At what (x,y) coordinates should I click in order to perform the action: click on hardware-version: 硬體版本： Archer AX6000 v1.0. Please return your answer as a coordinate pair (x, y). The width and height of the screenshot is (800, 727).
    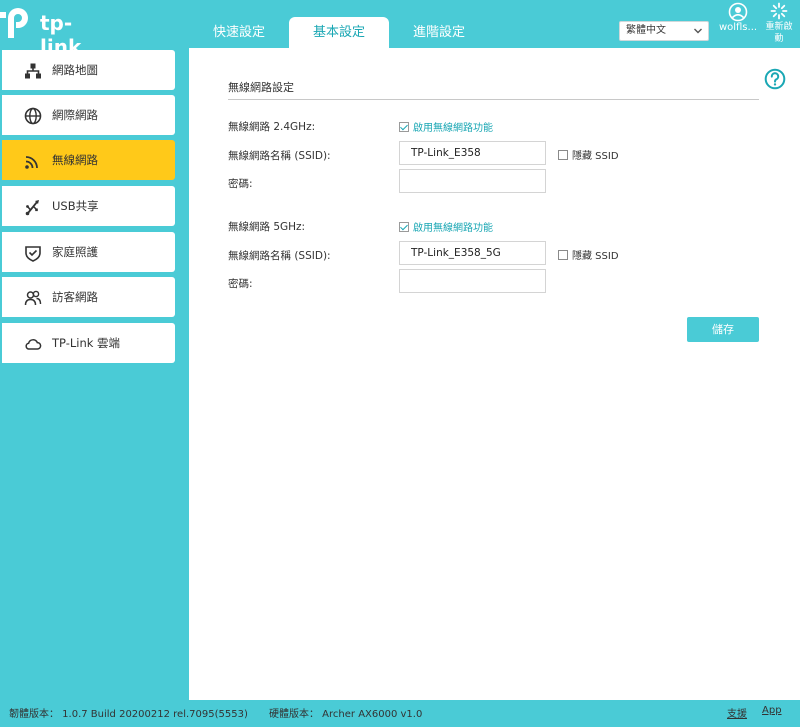
    Looking at the image, I should click on (346, 714).